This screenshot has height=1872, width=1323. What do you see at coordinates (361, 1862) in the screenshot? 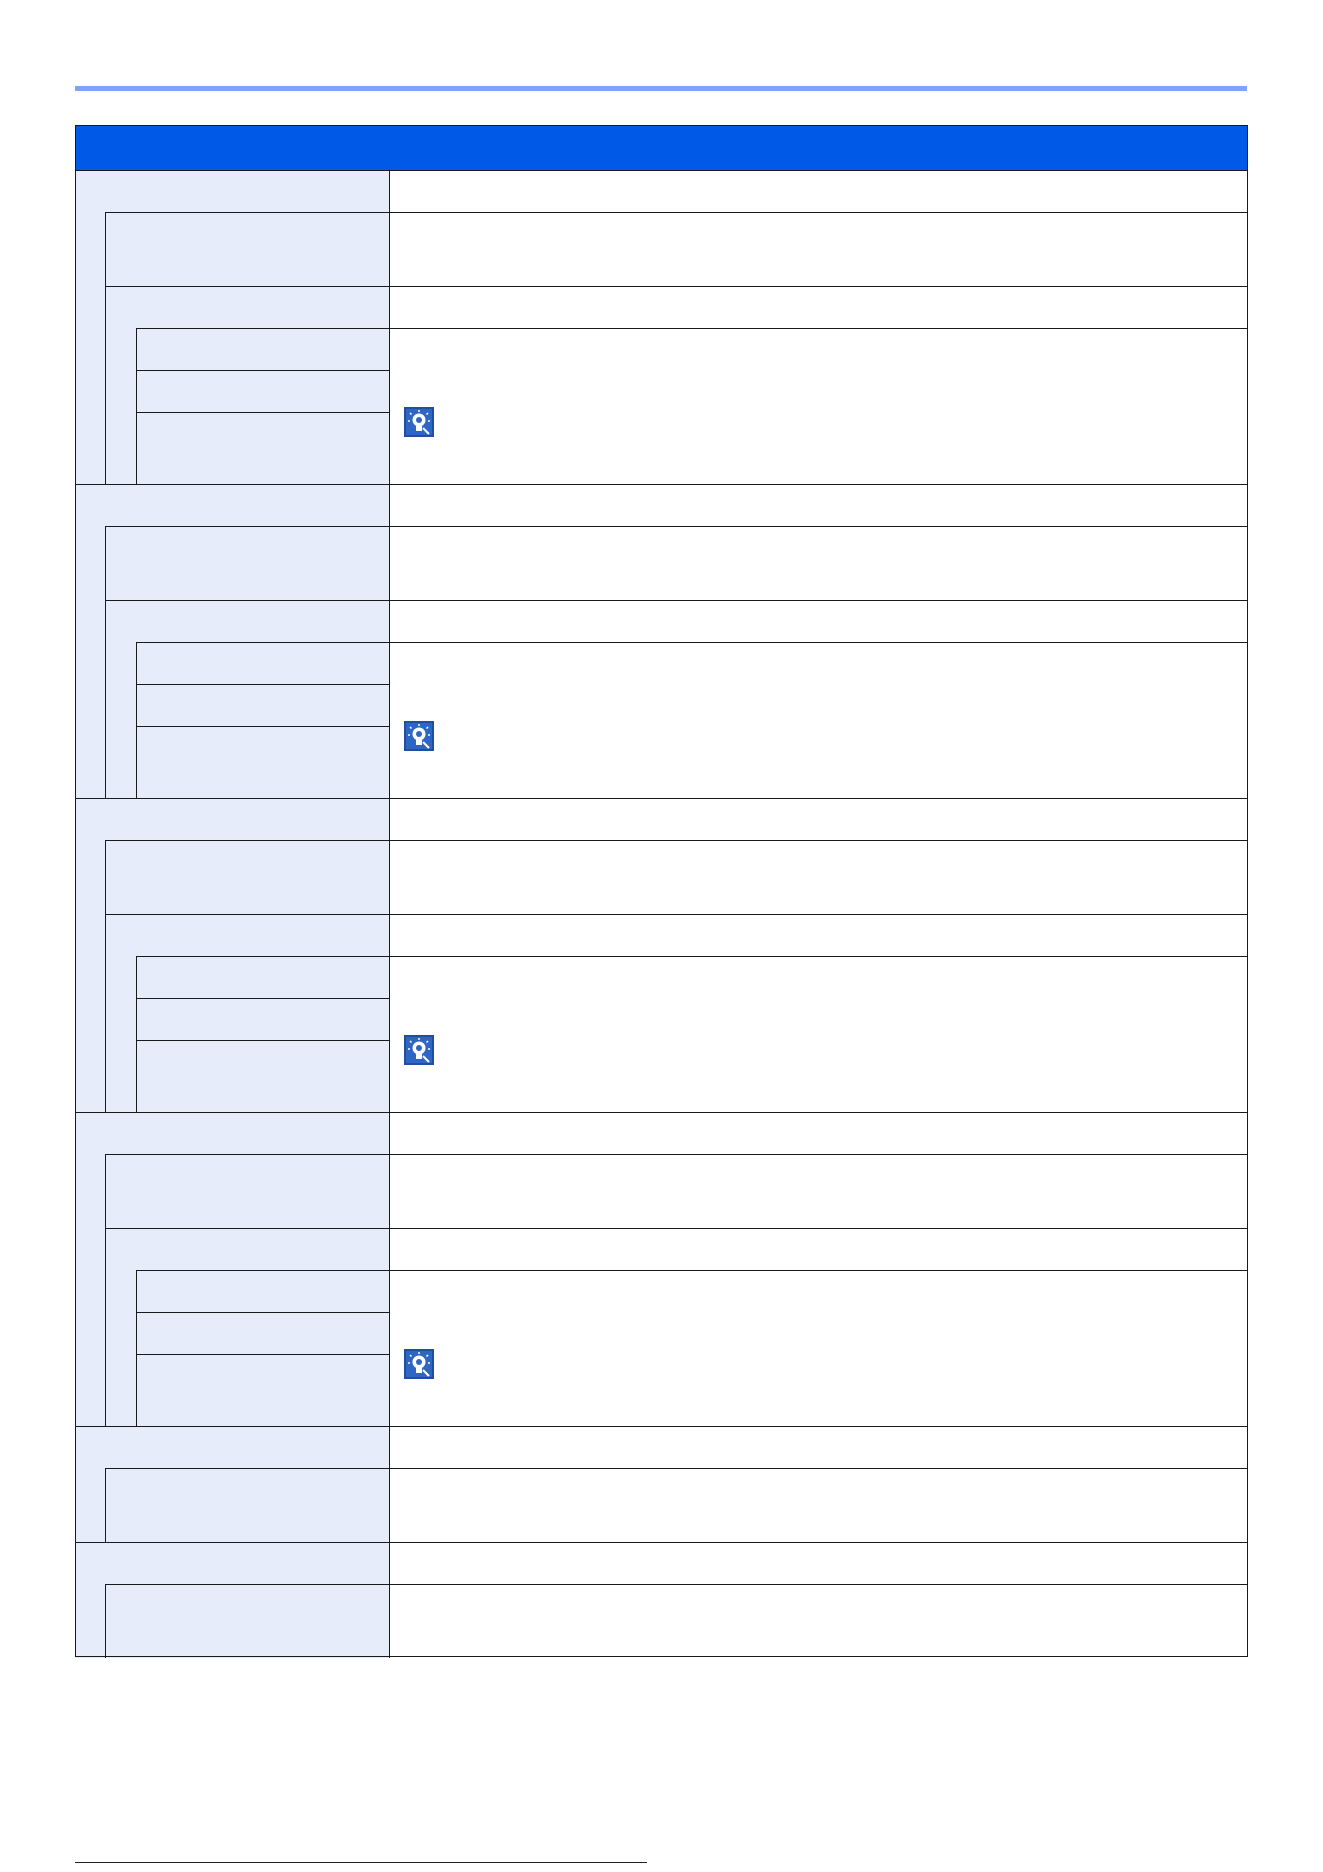
I see `footer-rule` at bounding box center [361, 1862].